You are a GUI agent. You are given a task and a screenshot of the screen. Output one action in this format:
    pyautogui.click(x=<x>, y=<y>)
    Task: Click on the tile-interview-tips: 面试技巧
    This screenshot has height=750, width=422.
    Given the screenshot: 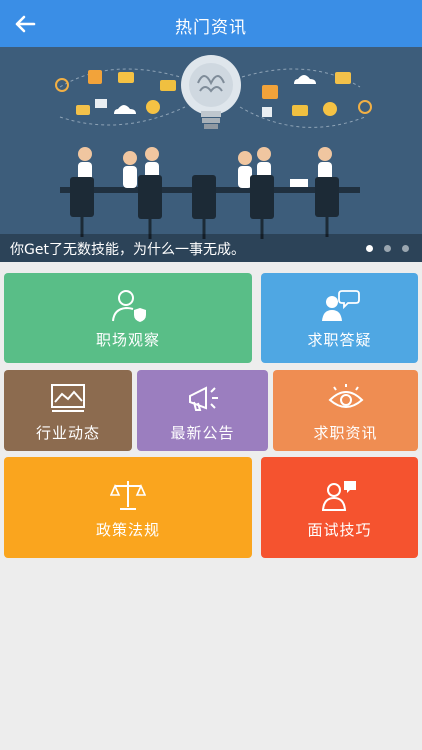 What is the action you would take?
    pyautogui.click(x=339, y=507)
    